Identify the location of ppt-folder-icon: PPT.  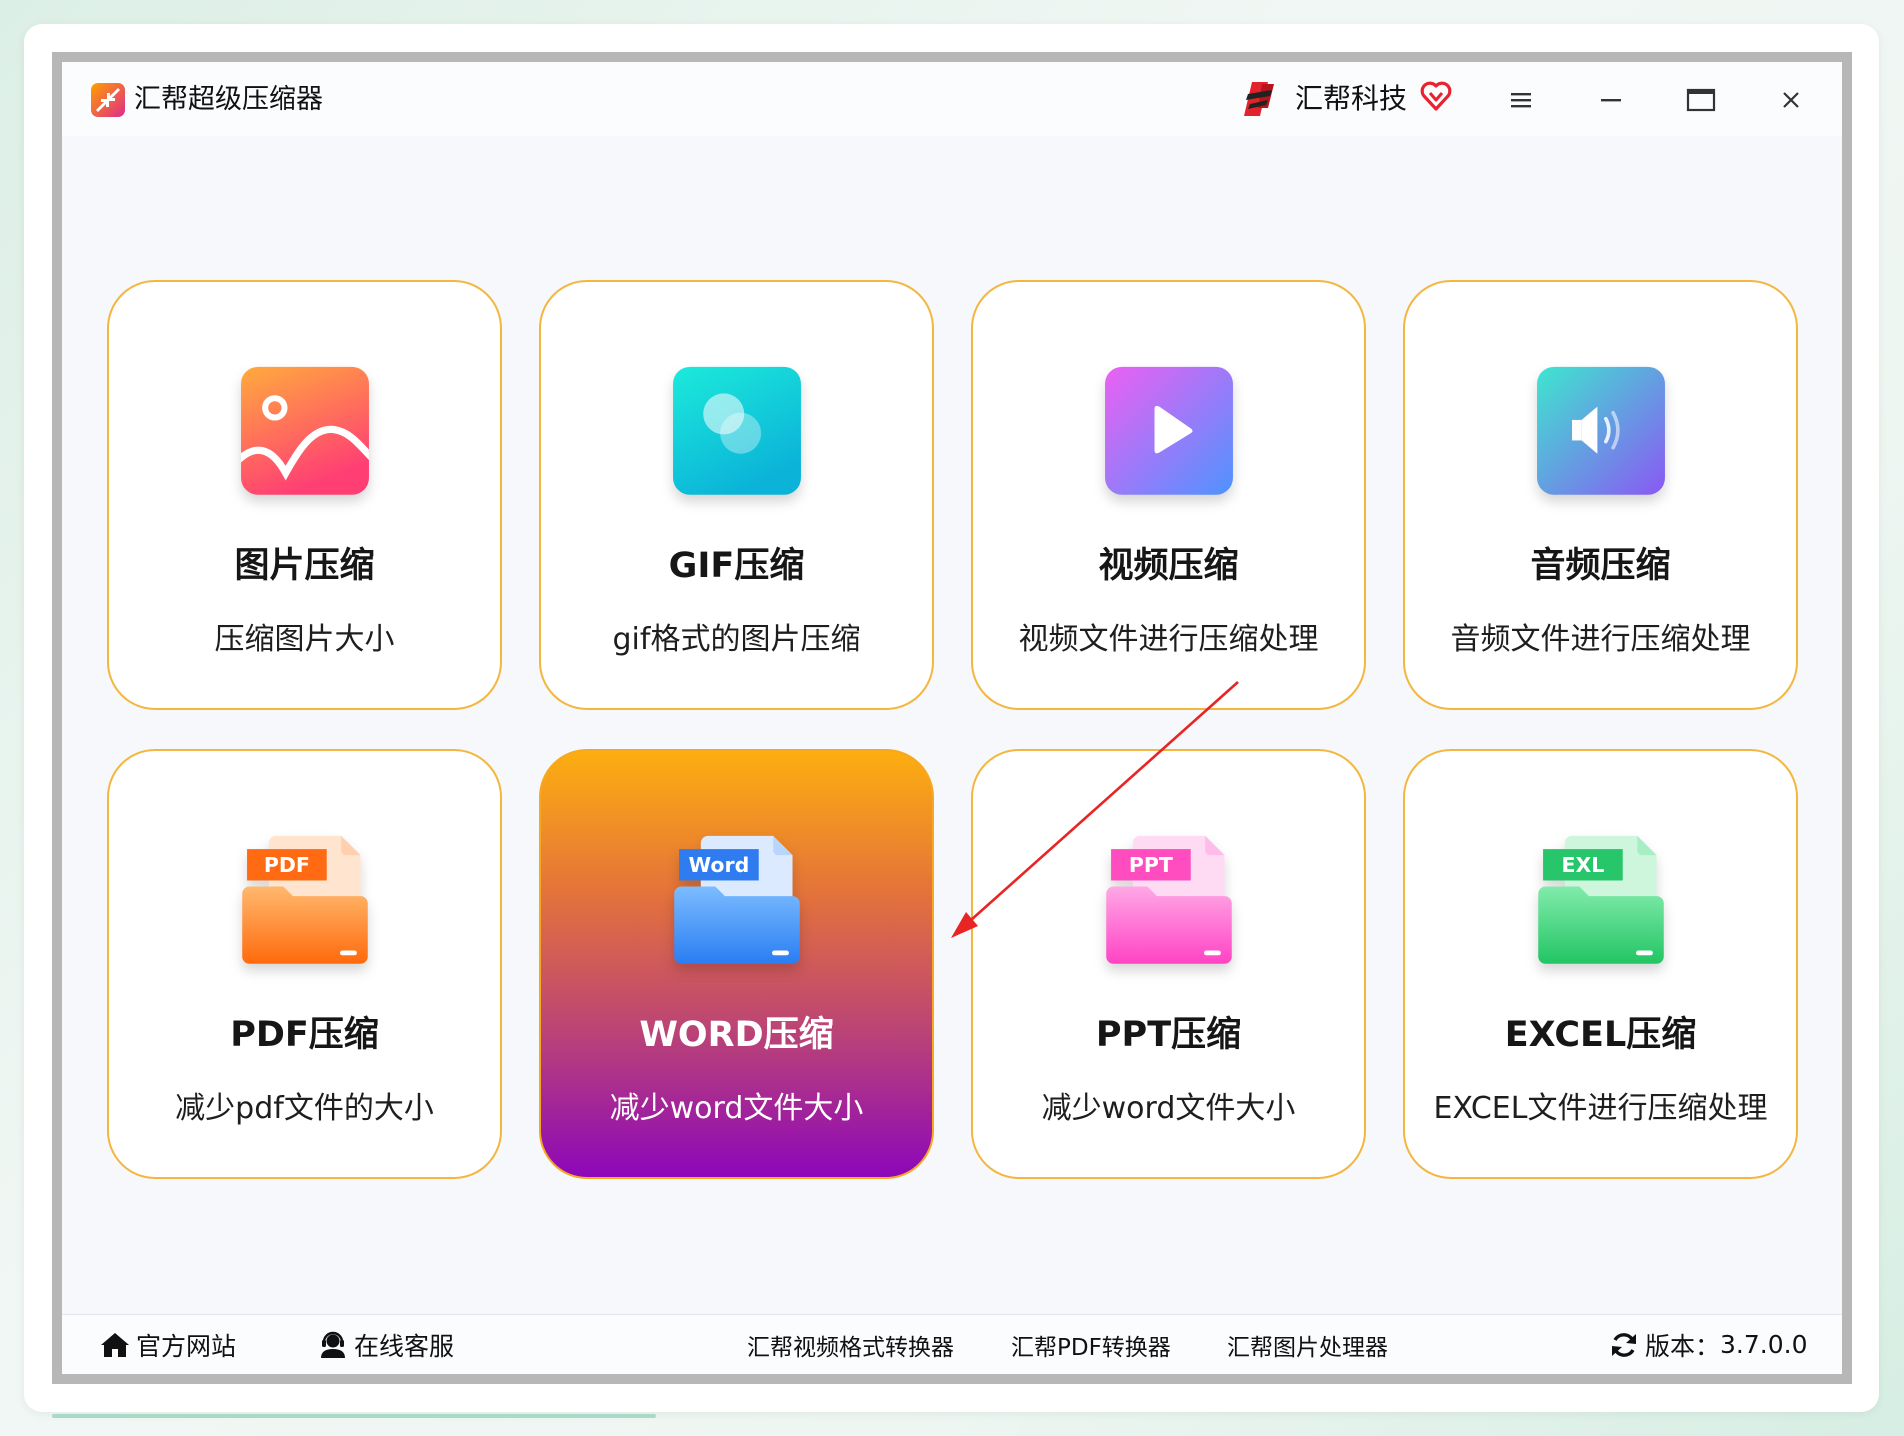
(1168, 899).